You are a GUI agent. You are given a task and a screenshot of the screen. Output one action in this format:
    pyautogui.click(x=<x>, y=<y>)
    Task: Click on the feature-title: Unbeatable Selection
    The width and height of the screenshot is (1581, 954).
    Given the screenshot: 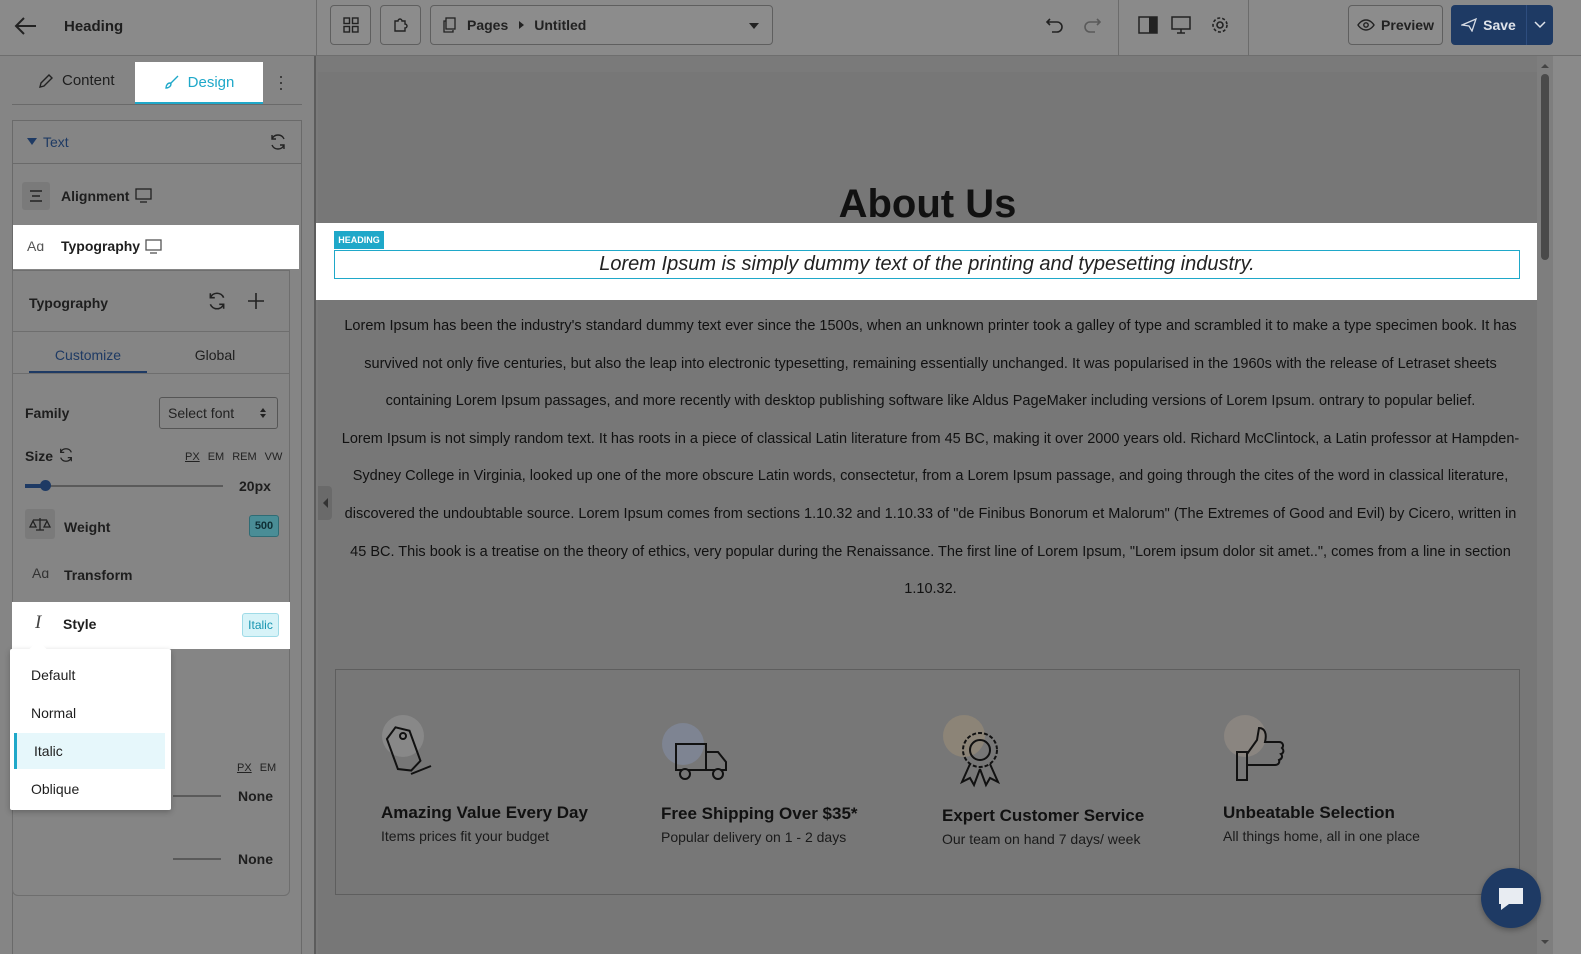 What is the action you would take?
    pyautogui.click(x=1309, y=812)
    